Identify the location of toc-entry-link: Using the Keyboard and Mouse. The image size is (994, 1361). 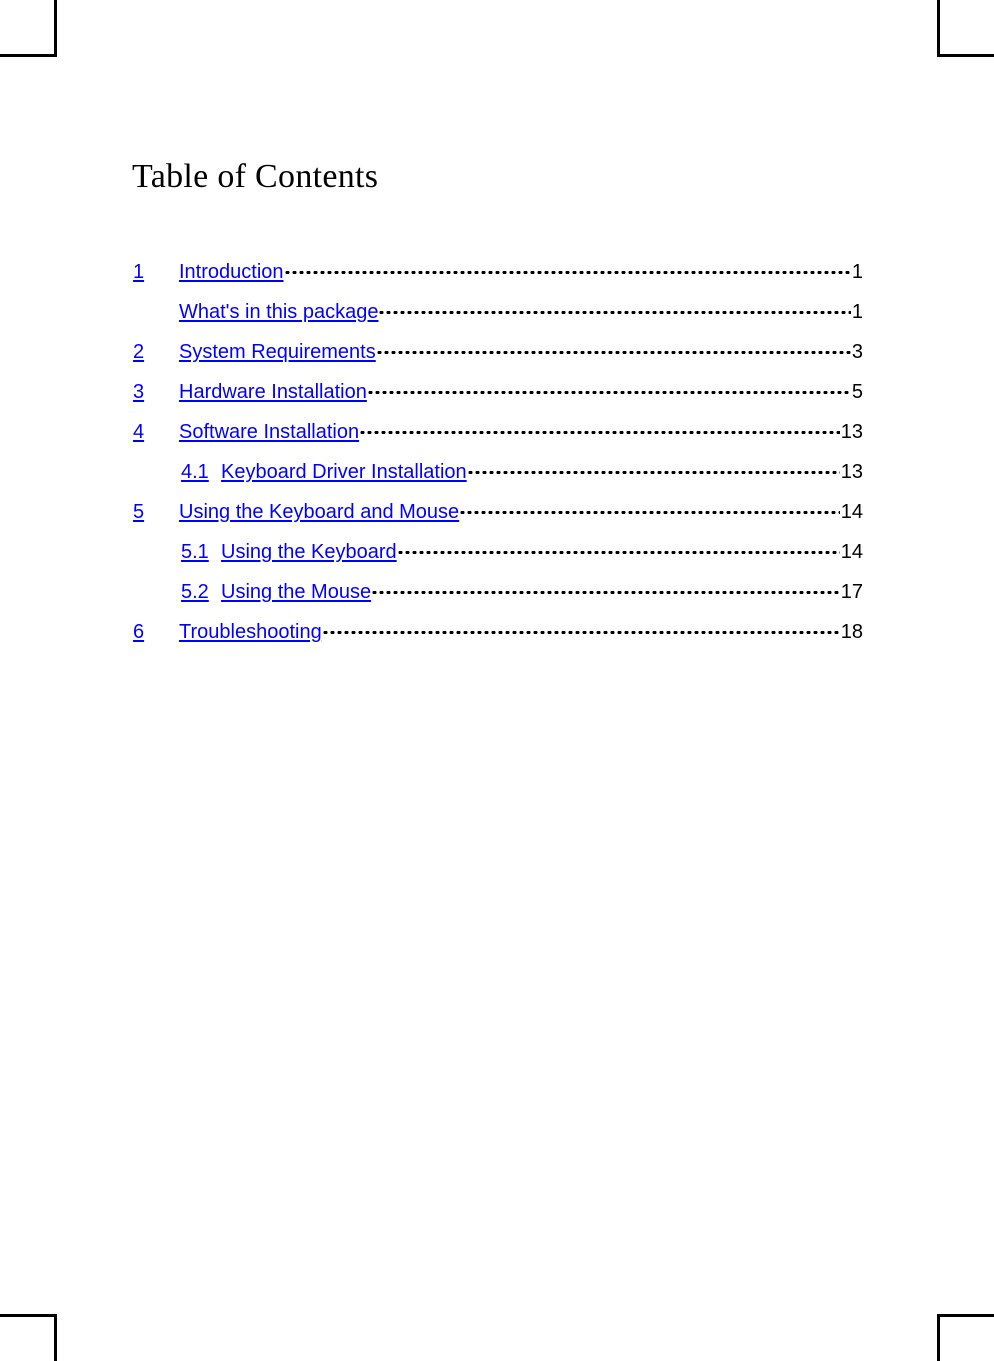
(319, 512).